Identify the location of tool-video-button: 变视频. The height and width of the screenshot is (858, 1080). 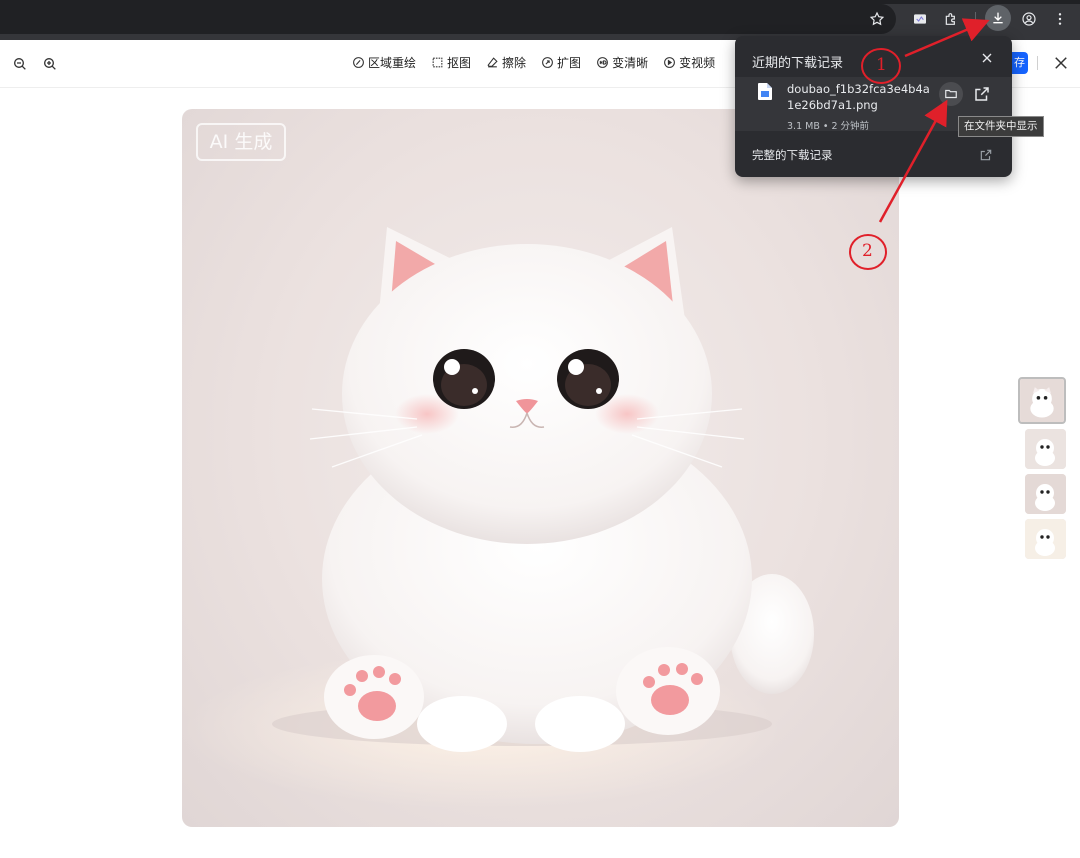
(689, 62).